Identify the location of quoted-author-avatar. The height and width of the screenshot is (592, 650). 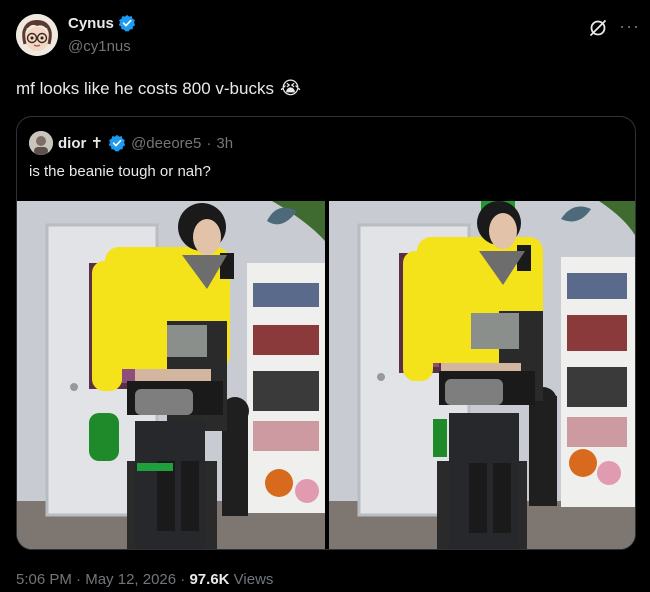
(41, 143).